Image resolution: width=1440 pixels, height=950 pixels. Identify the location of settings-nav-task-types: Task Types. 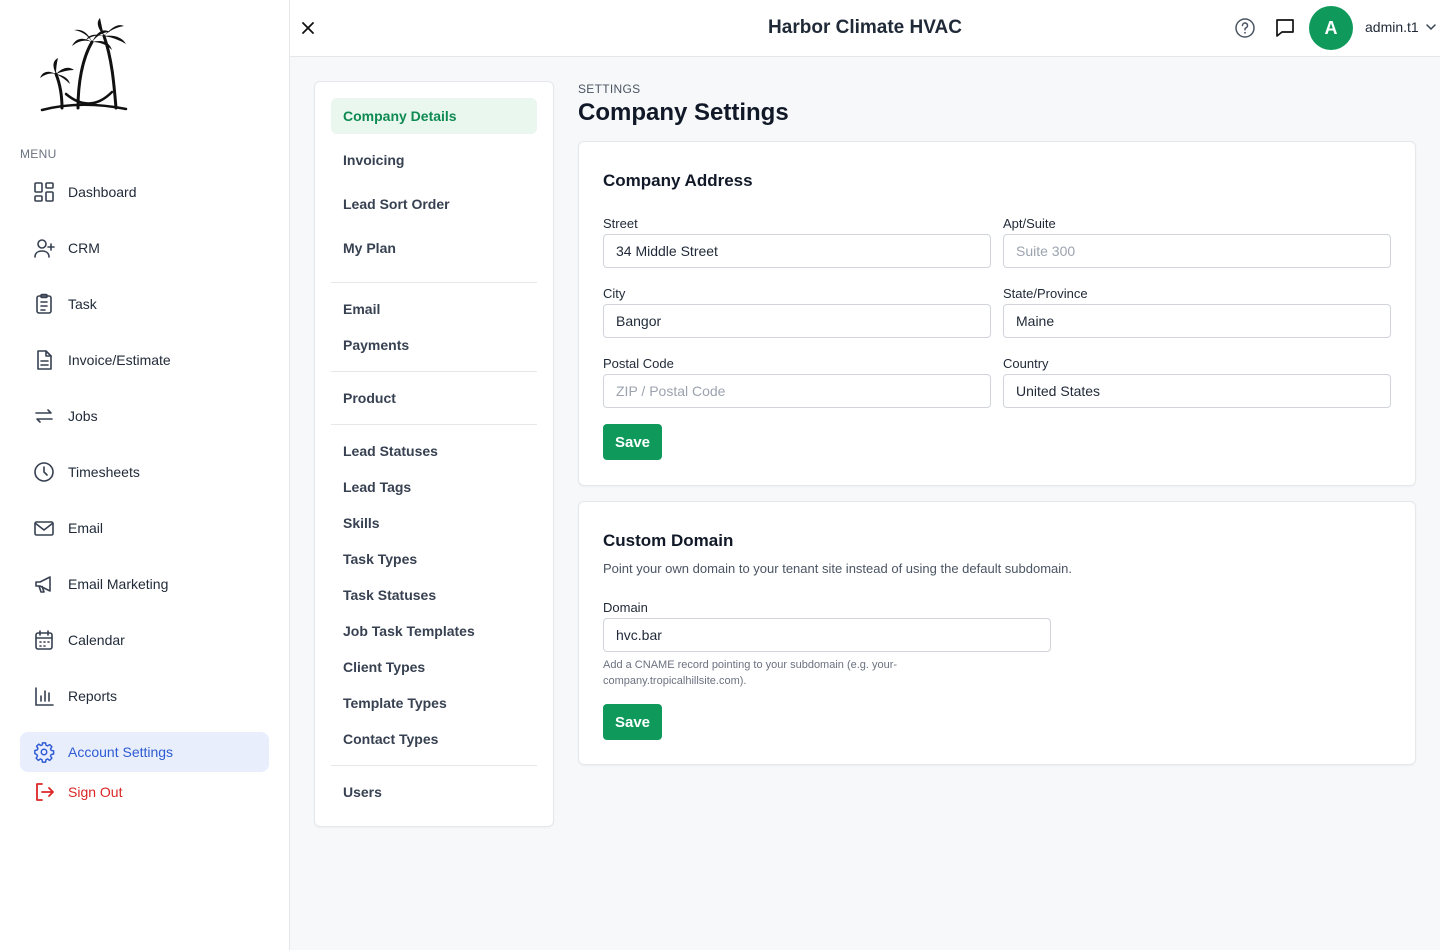
(434, 559).